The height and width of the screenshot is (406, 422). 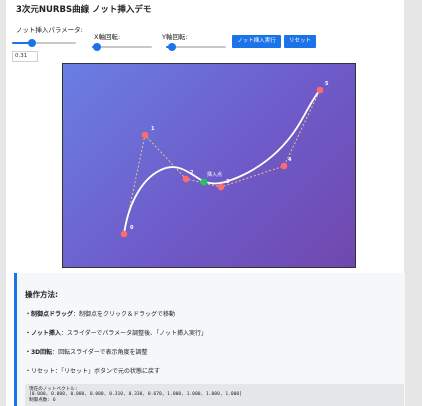 What do you see at coordinates (42, 400) in the screenshot?
I see `control-point-count: 制御点数: 6` at bounding box center [42, 400].